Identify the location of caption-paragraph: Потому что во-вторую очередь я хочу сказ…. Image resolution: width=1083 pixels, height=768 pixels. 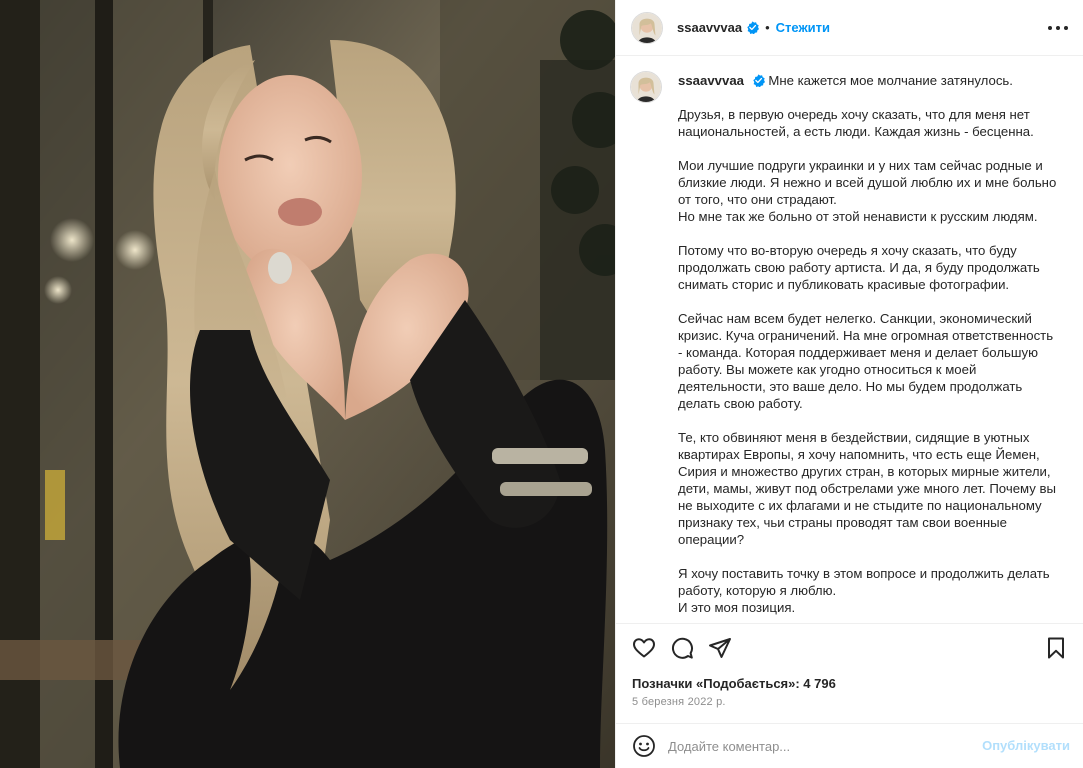
(859, 267).